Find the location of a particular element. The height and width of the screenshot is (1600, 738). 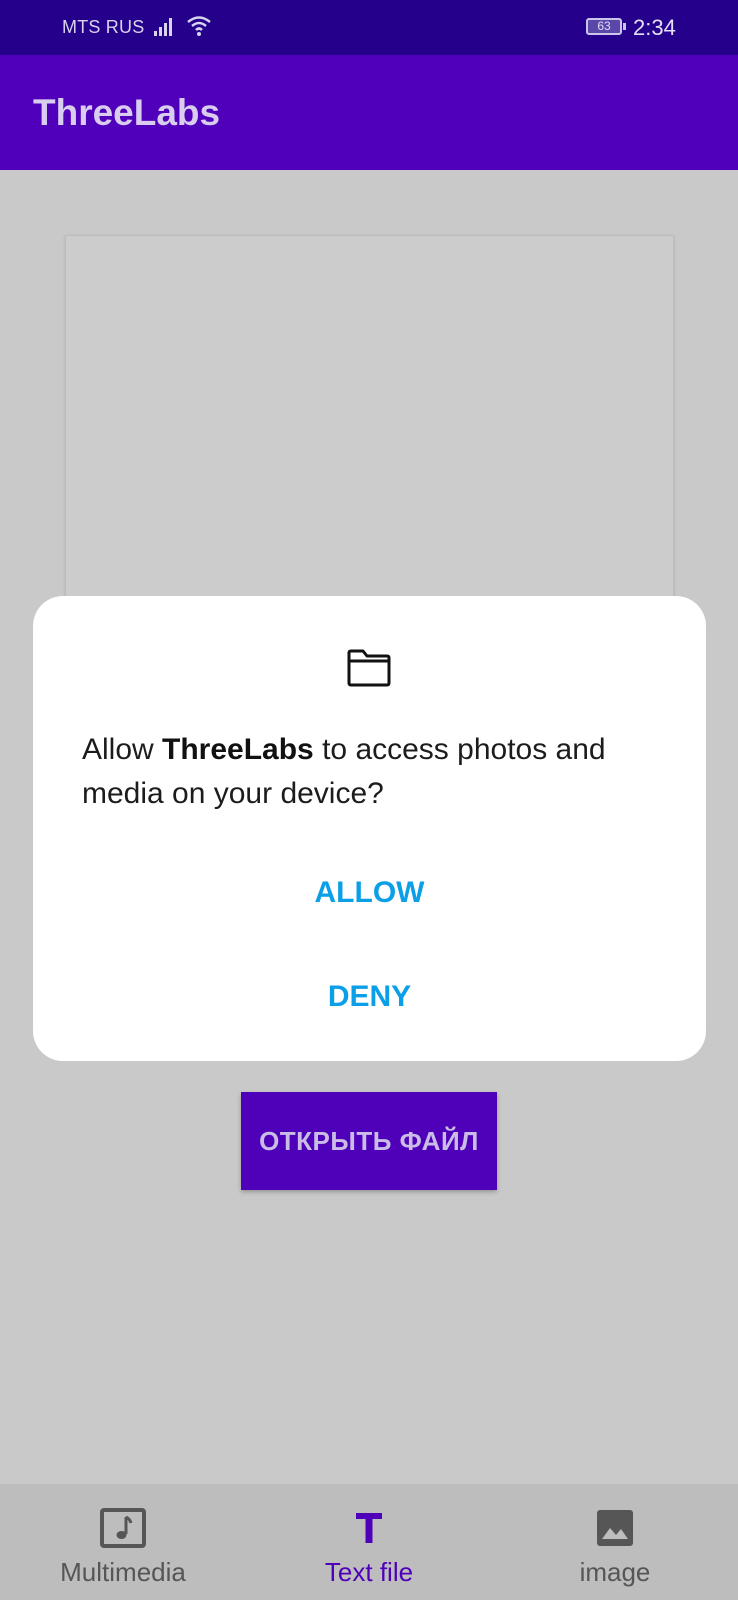

app-bar: ThreeLabs is located at coordinates (369, 112).